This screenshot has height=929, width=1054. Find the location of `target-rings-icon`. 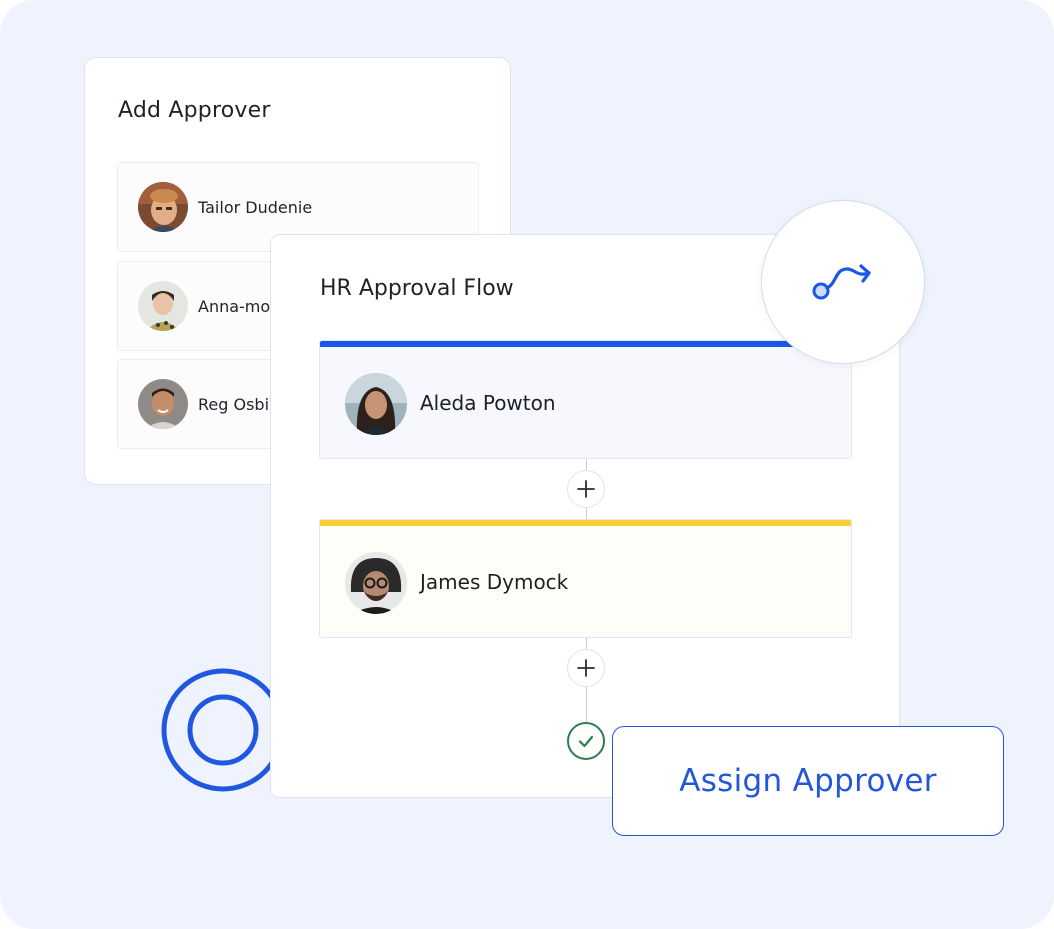

target-rings-icon is located at coordinates (223, 730).